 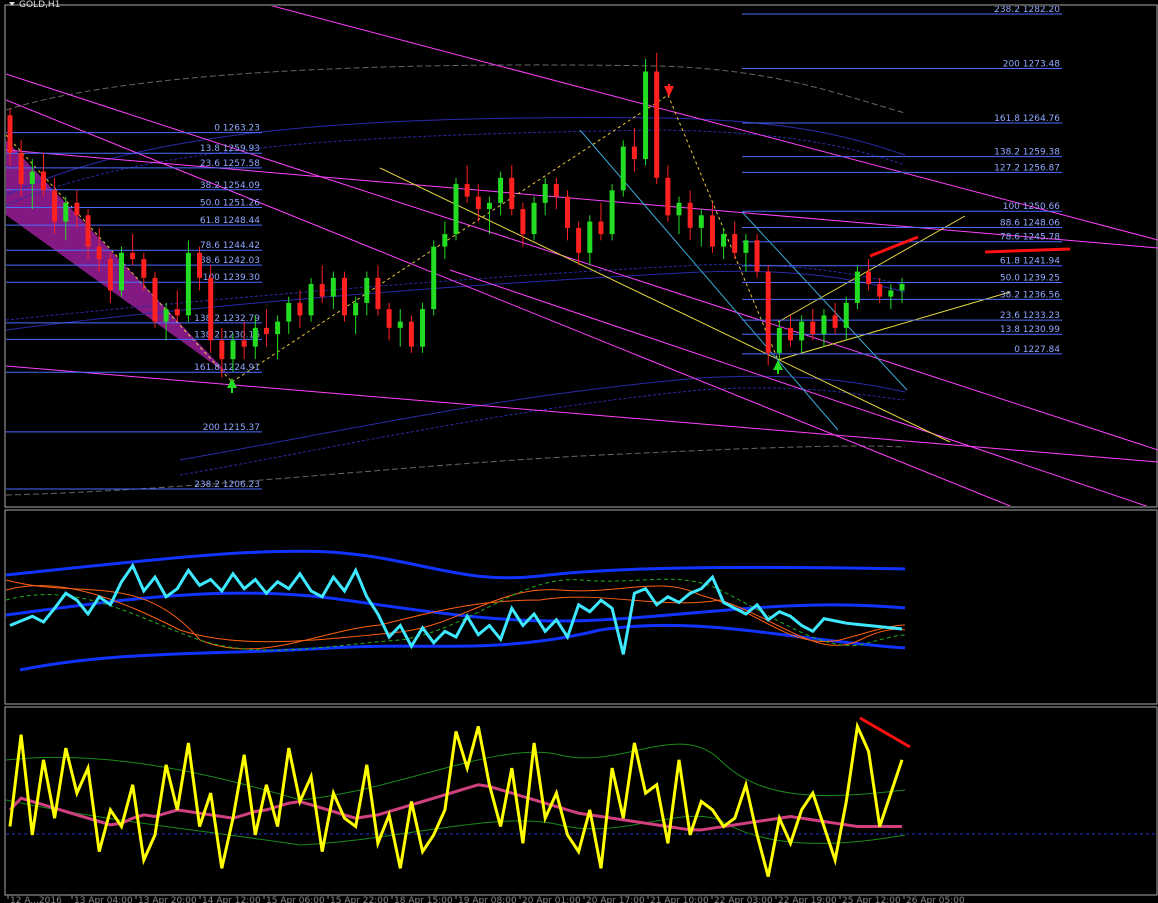 I want to click on fib-left-label: 138.2 1232.79, so click(x=227, y=319).